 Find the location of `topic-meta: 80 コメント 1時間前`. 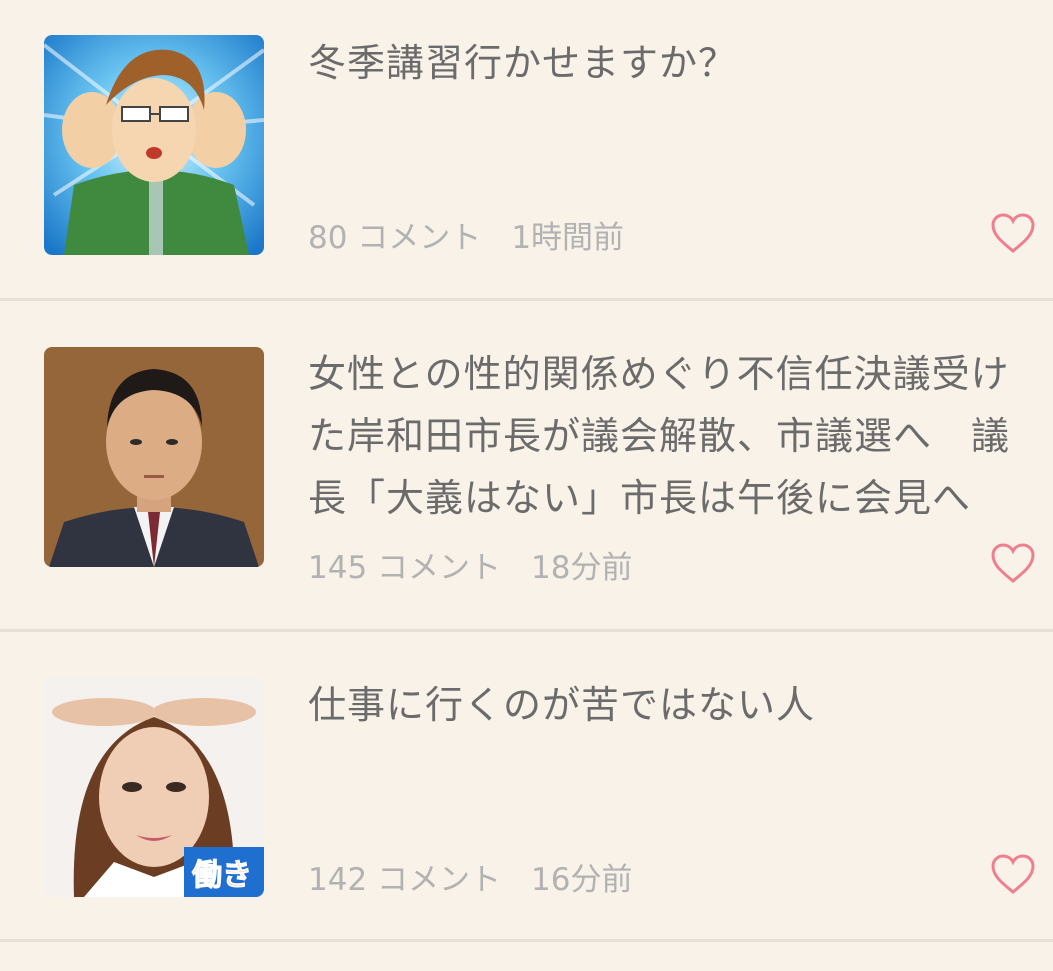

topic-meta: 80 コメント 1時間前 is located at coordinates (466, 234).